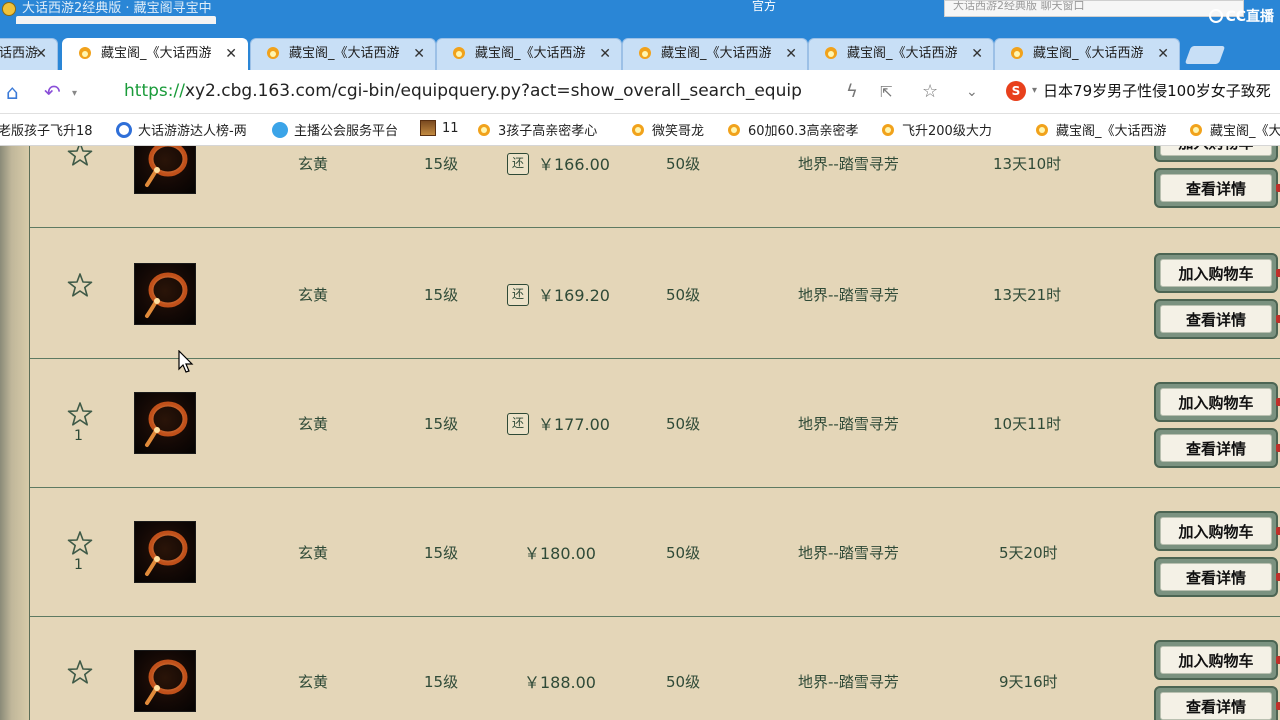 The height and width of the screenshot is (720, 1280). I want to click on cc-icon, so click(124, 129).